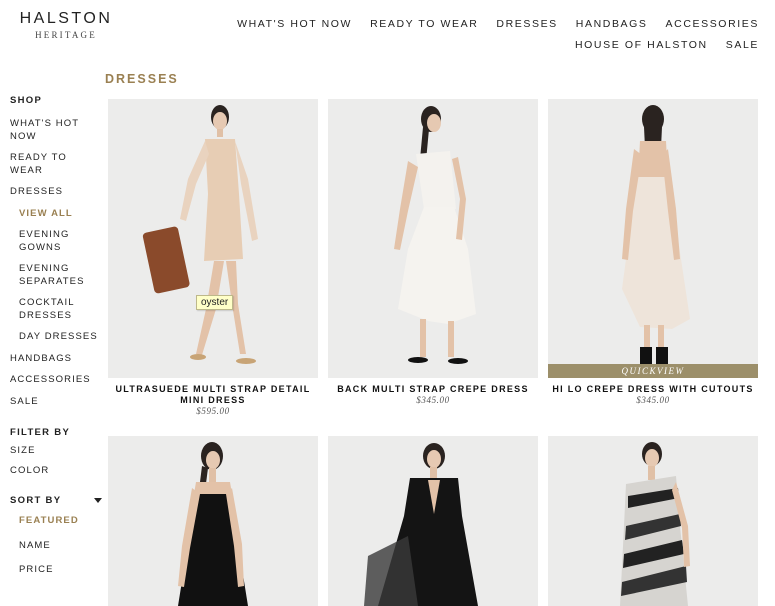  What do you see at coordinates (50, 130) in the screenshot?
I see `sidebar-item-whats-hot-now: WHAT'S HOT NOW` at bounding box center [50, 130].